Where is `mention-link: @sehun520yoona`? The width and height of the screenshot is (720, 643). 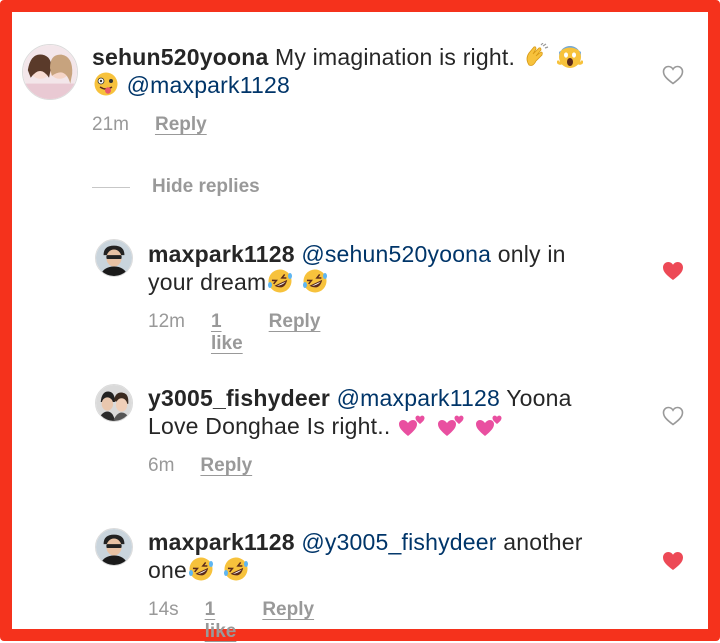 mention-link: @sehun520yoona is located at coordinates (396, 254).